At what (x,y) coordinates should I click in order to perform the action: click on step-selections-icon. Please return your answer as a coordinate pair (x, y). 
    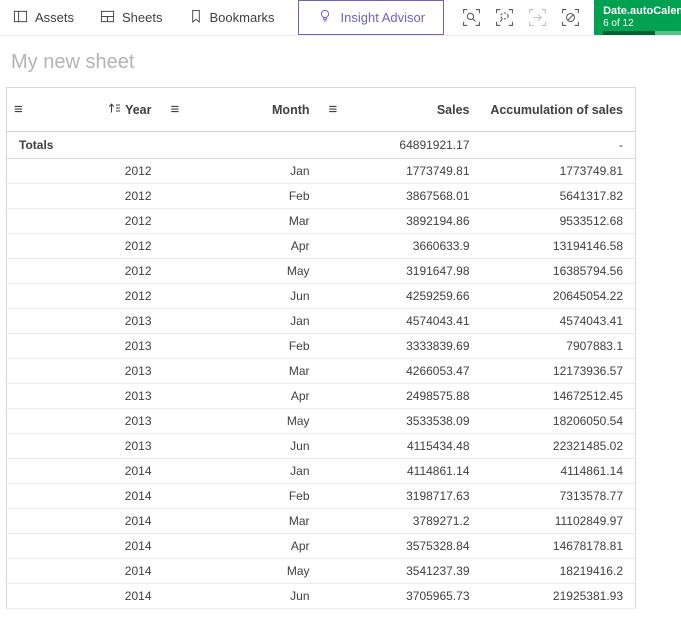
    Looking at the image, I should click on (537, 17).